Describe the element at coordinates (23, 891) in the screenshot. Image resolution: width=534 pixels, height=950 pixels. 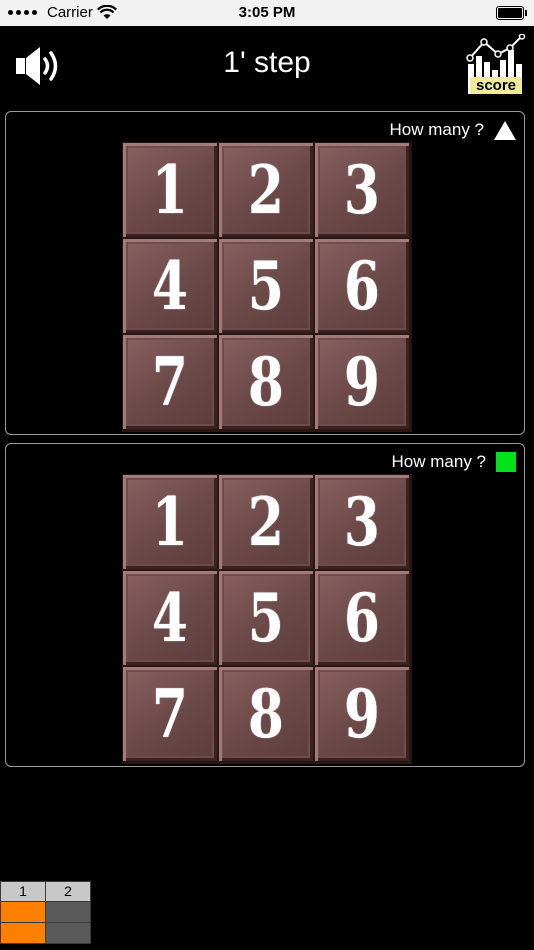
I see `progress-column-1: 1` at that location.